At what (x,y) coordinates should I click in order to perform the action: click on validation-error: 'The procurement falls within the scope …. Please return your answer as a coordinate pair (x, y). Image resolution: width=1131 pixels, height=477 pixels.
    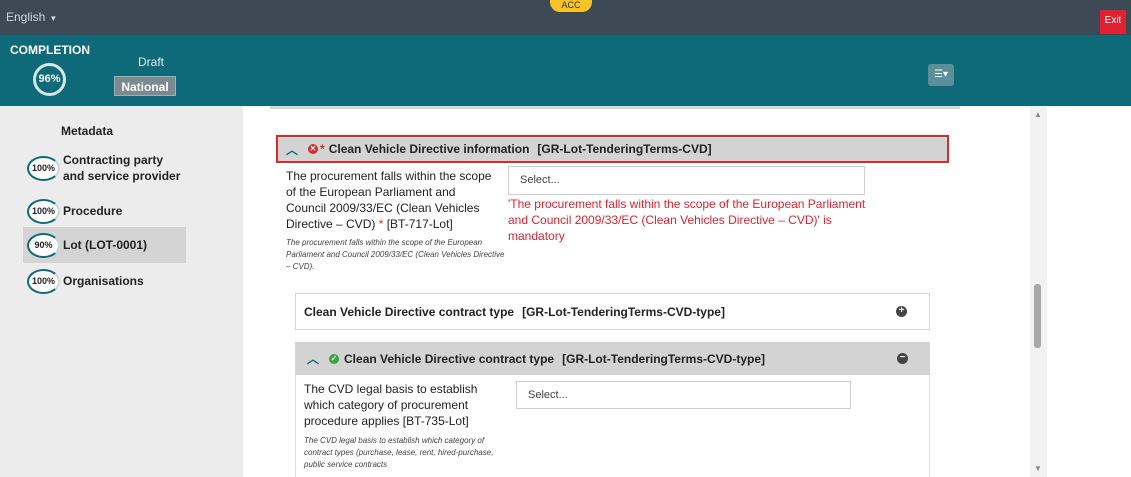
    Looking at the image, I should click on (687, 220).